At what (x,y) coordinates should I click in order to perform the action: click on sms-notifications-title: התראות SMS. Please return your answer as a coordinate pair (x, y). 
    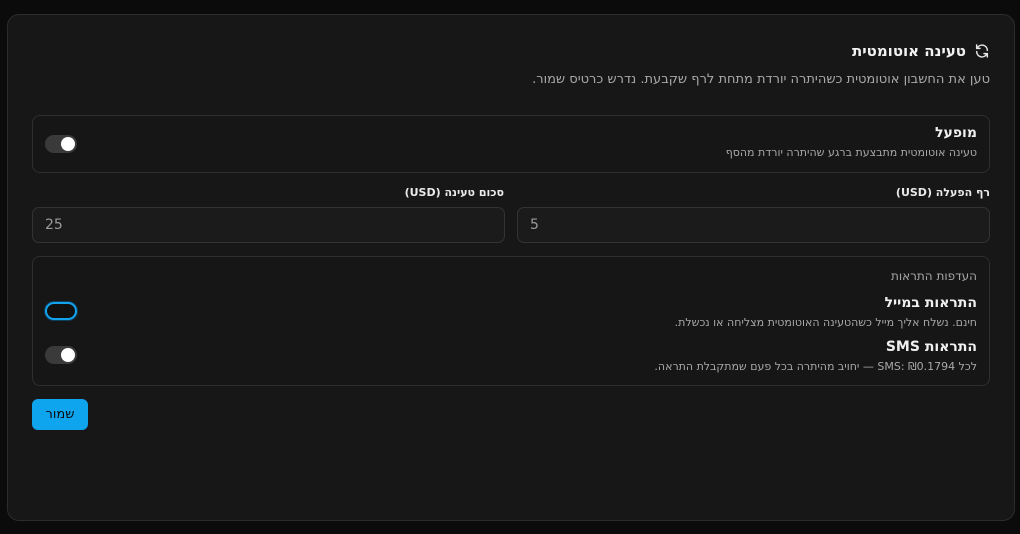
    Looking at the image, I should click on (931, 347).